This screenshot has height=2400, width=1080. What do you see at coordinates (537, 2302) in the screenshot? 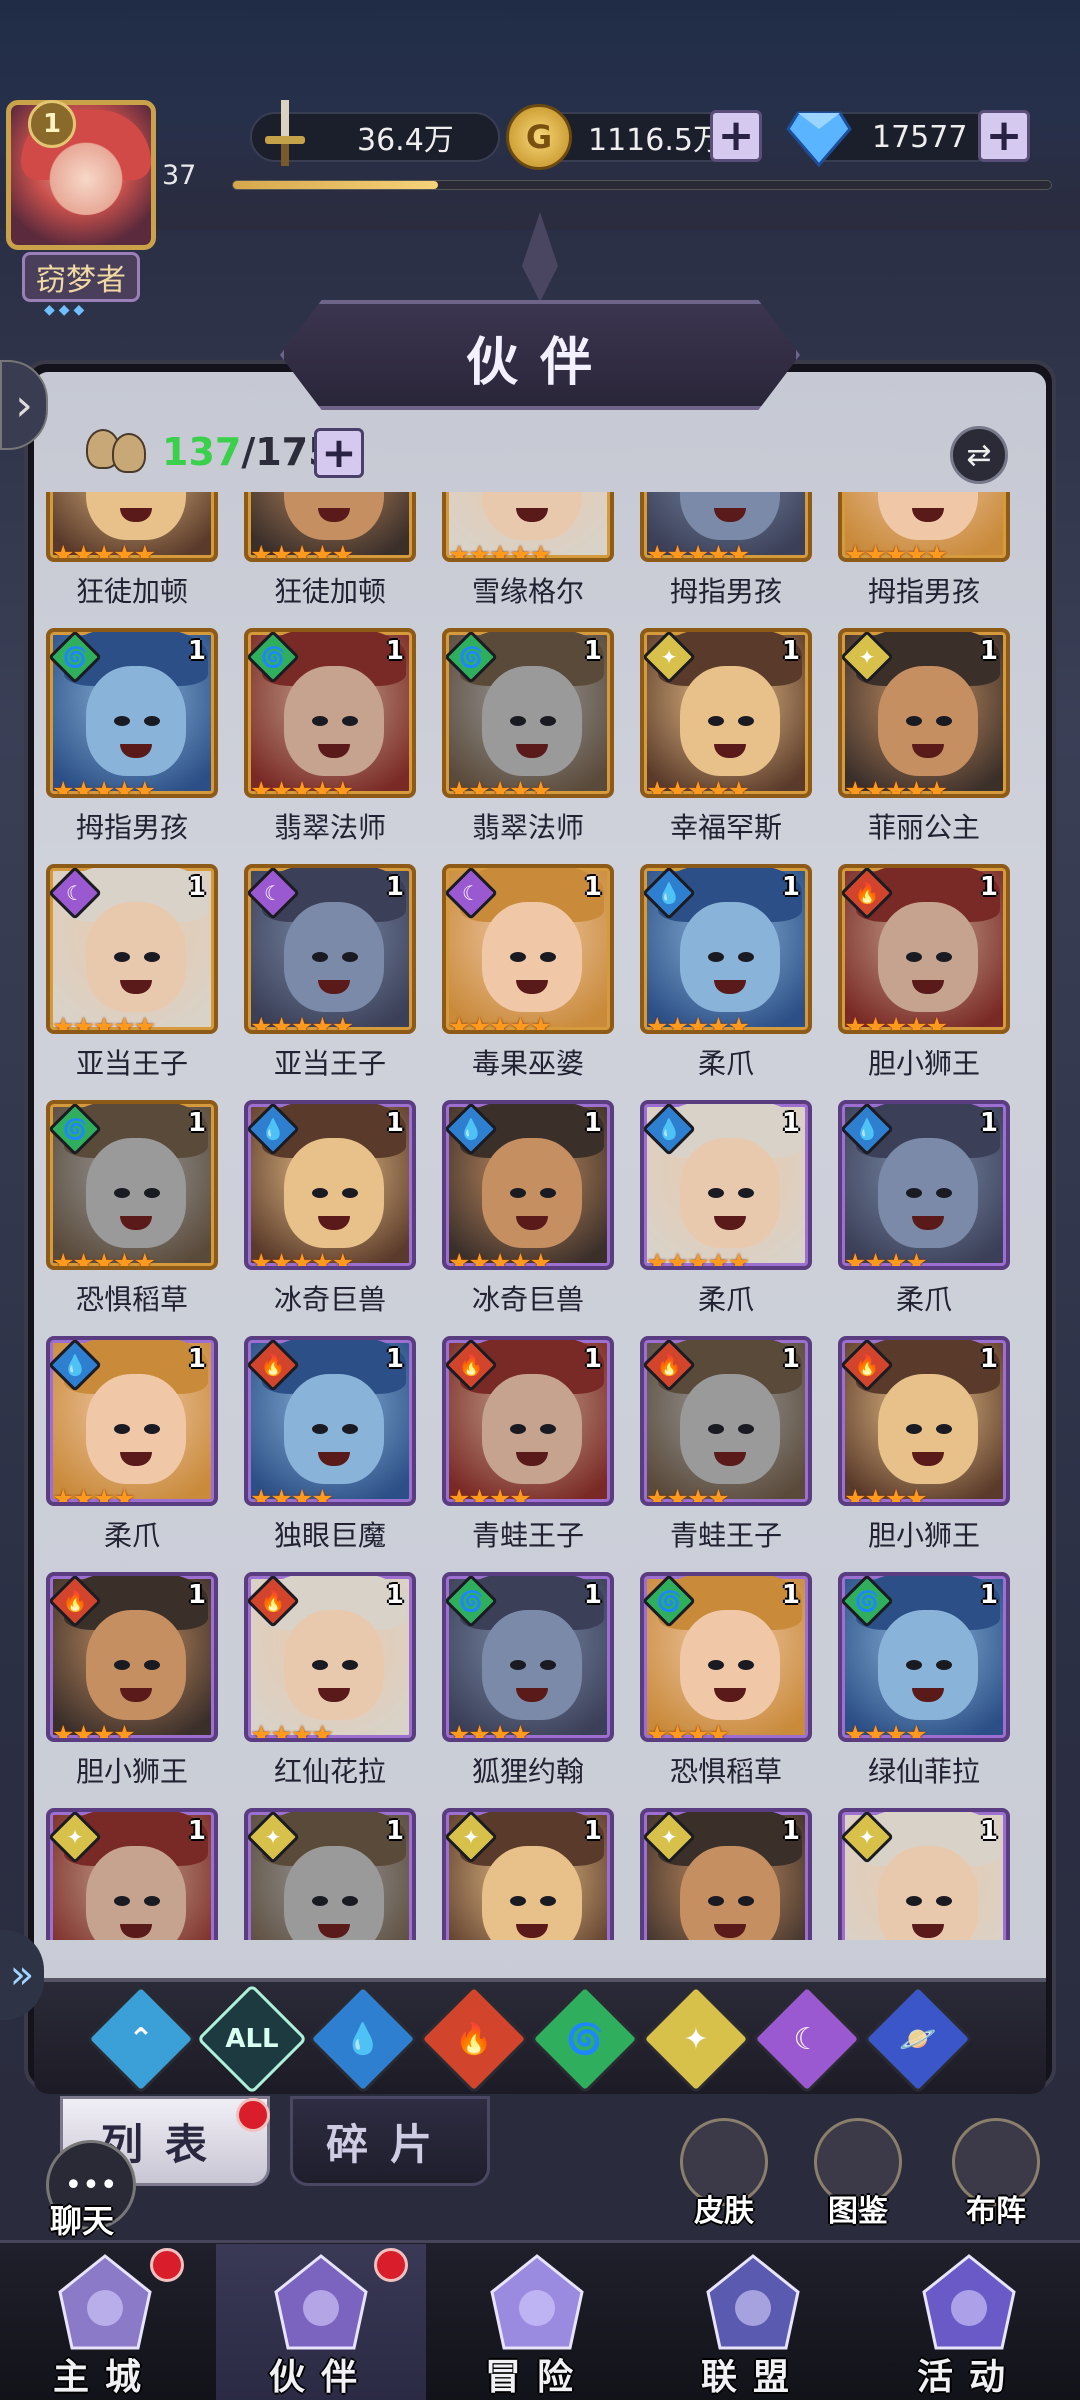
I see `compass-icon` at bounding box center [537, 2302].